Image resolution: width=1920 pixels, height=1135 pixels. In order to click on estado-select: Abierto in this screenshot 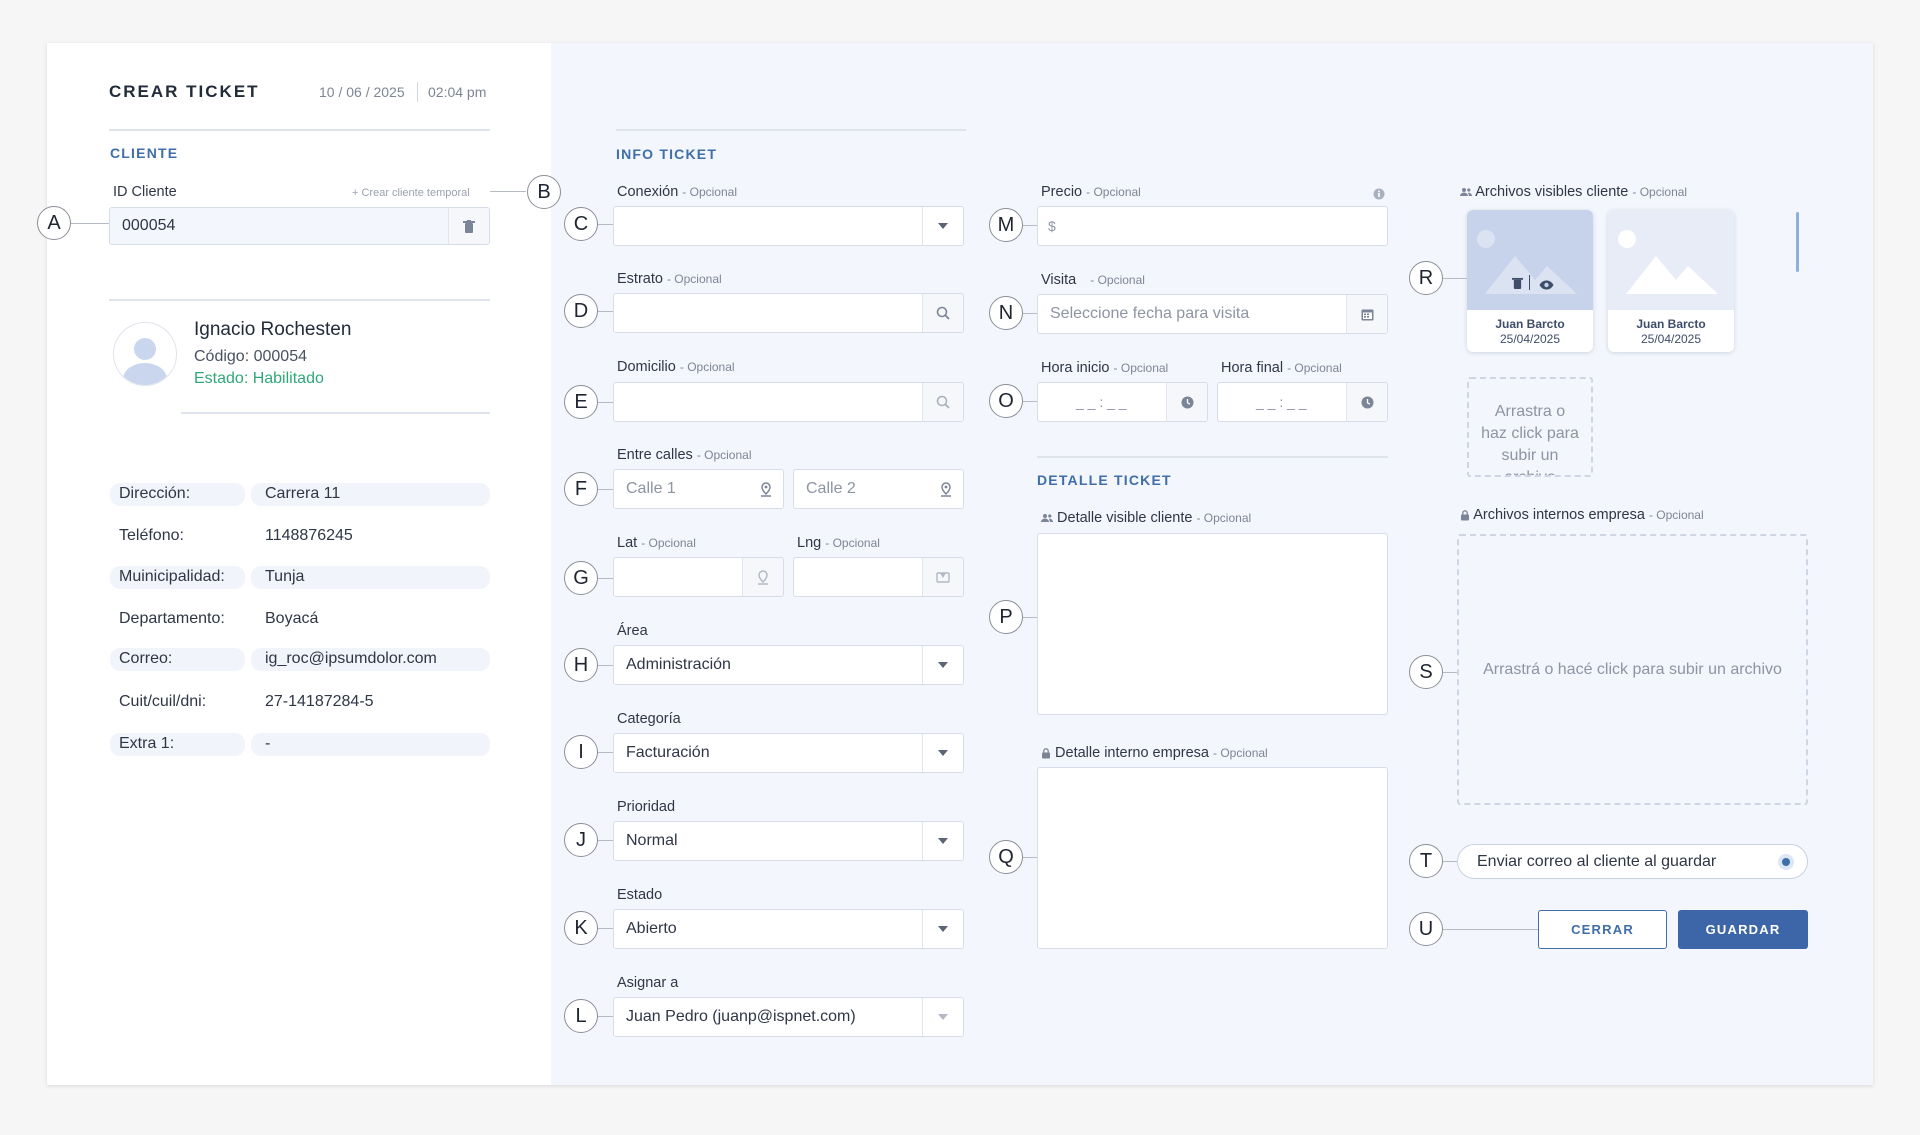, I will do `click(788, 929)`.